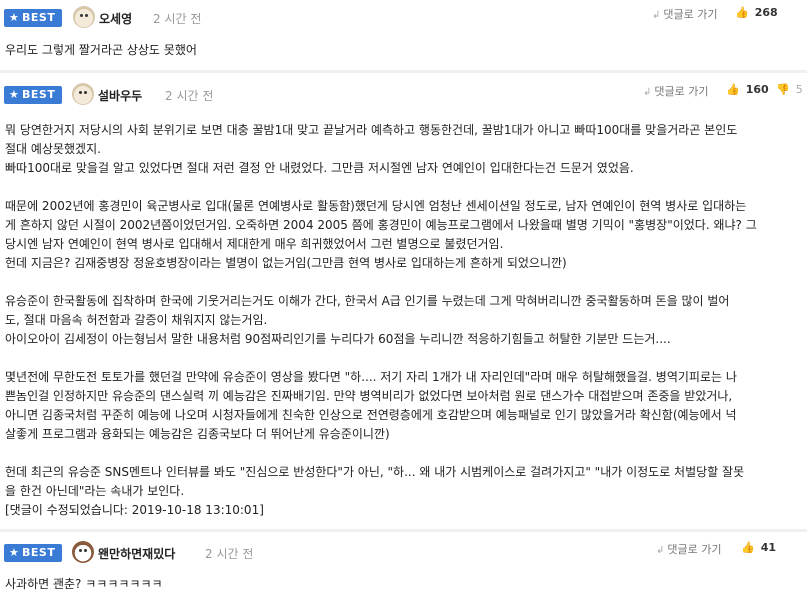  What do you see at coordinates (115, 18) in the screenshot?
I see `nickname: 오세영` at bounding box center [115, 18].